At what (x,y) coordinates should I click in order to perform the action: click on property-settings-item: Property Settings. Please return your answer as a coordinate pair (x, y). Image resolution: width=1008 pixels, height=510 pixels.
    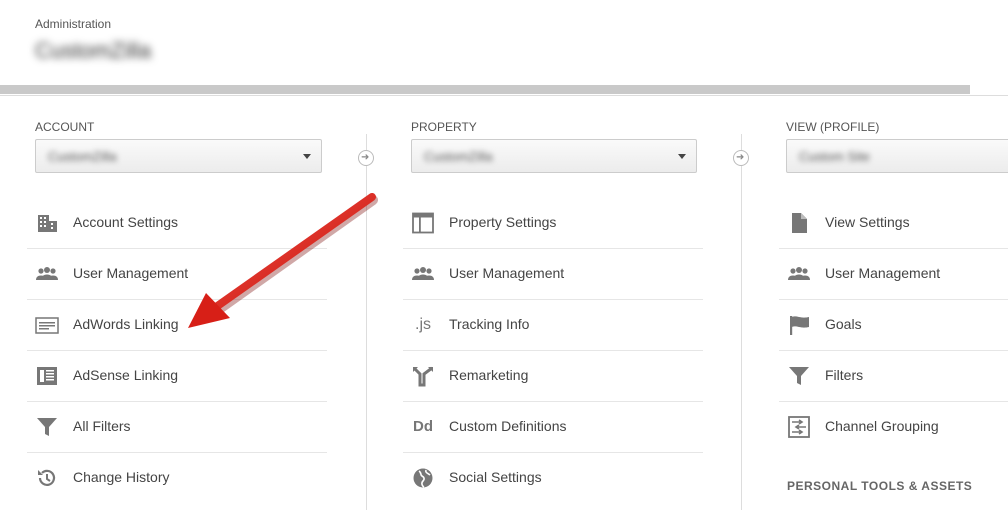
    Looking at the image, I should click on (553, 223).